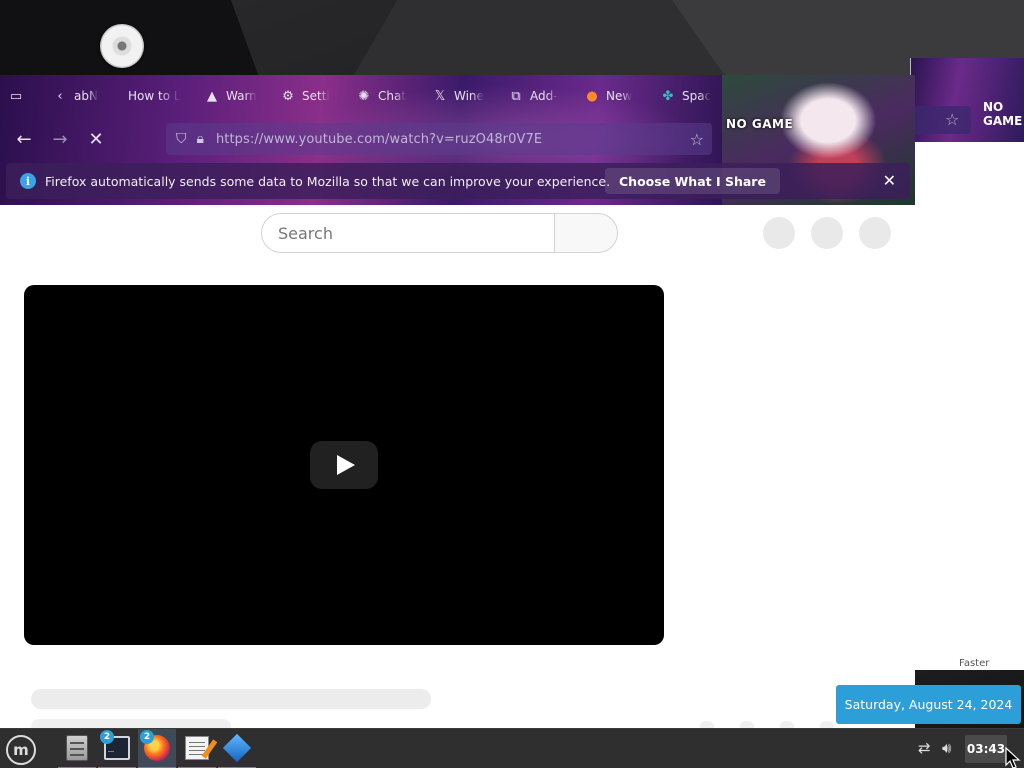 The height and width of the screenshot is (768, 1024). I want to click on taskbar-app-text-editor, so click(197, 748).